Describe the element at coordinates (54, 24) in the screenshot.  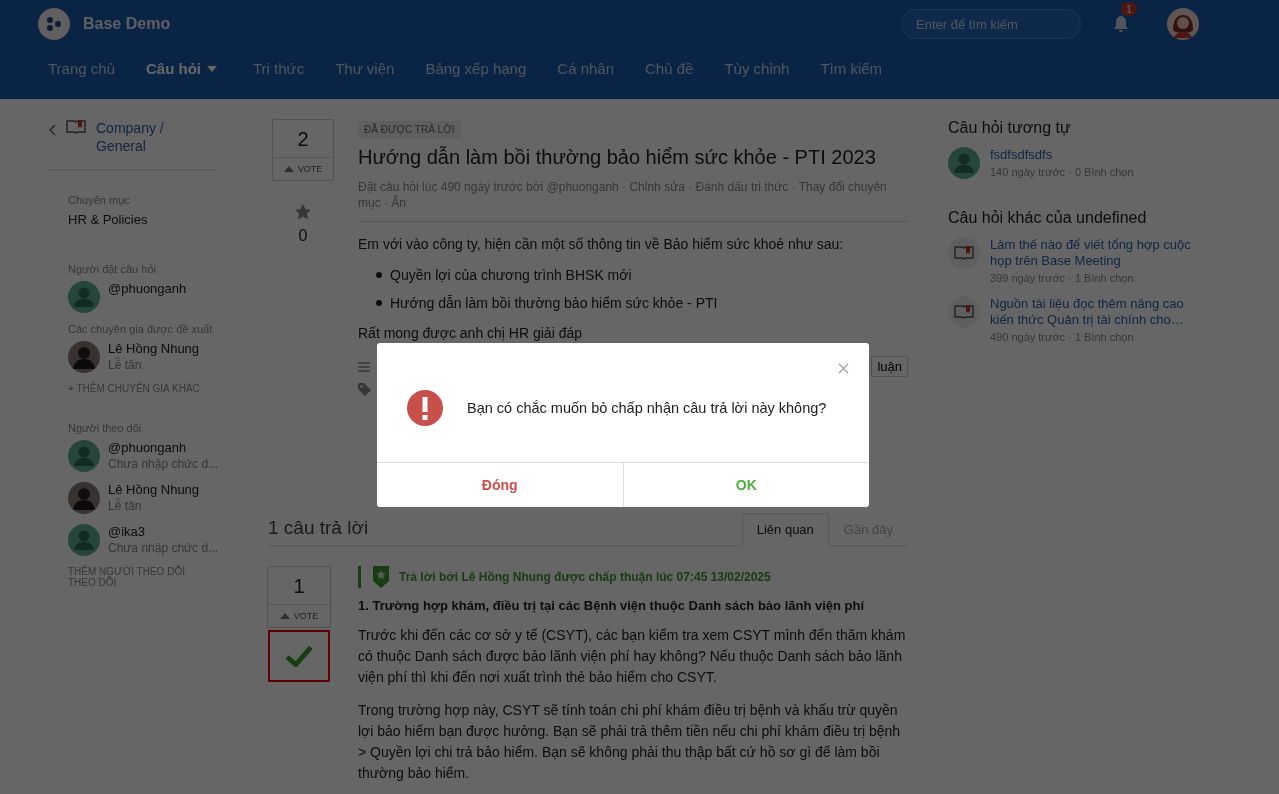
I see `logo-icon` at that location.